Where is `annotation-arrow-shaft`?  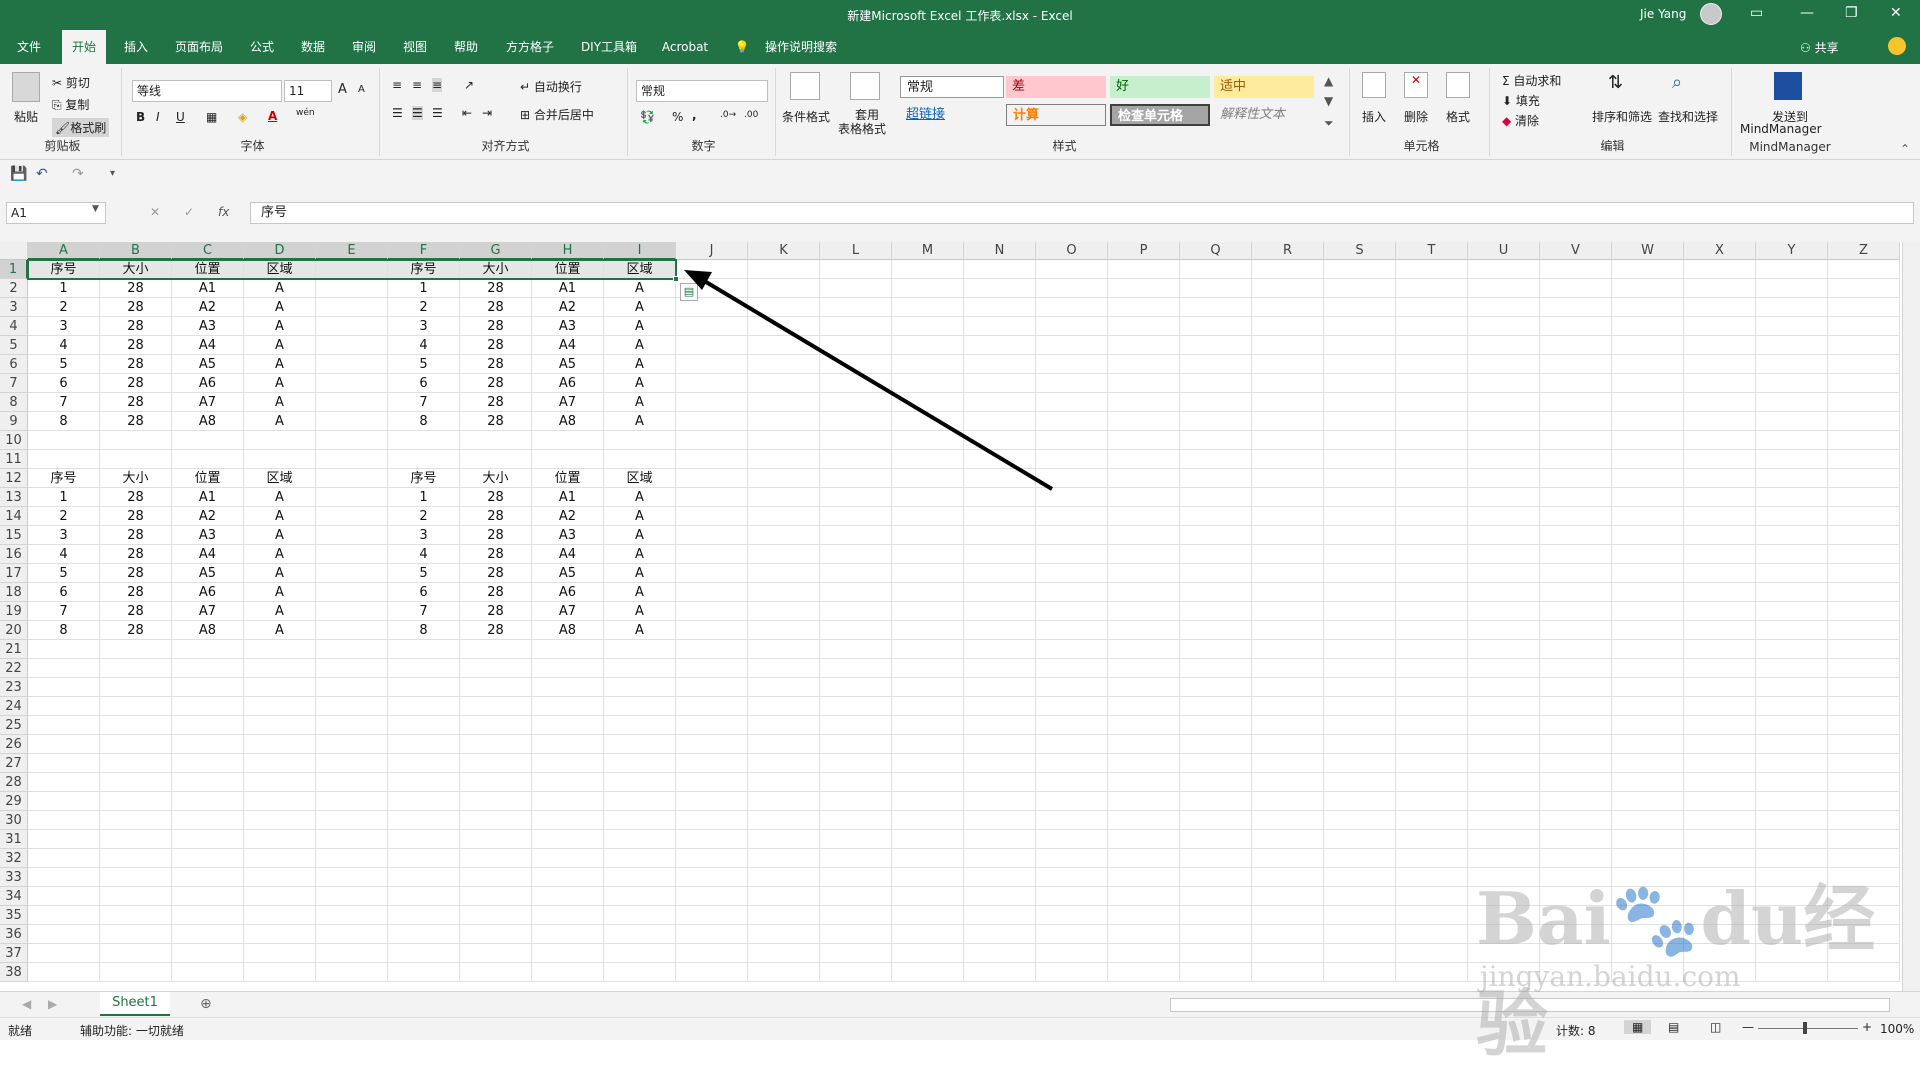 annotation-arrow-shaft is located at coordinates (874, 382).